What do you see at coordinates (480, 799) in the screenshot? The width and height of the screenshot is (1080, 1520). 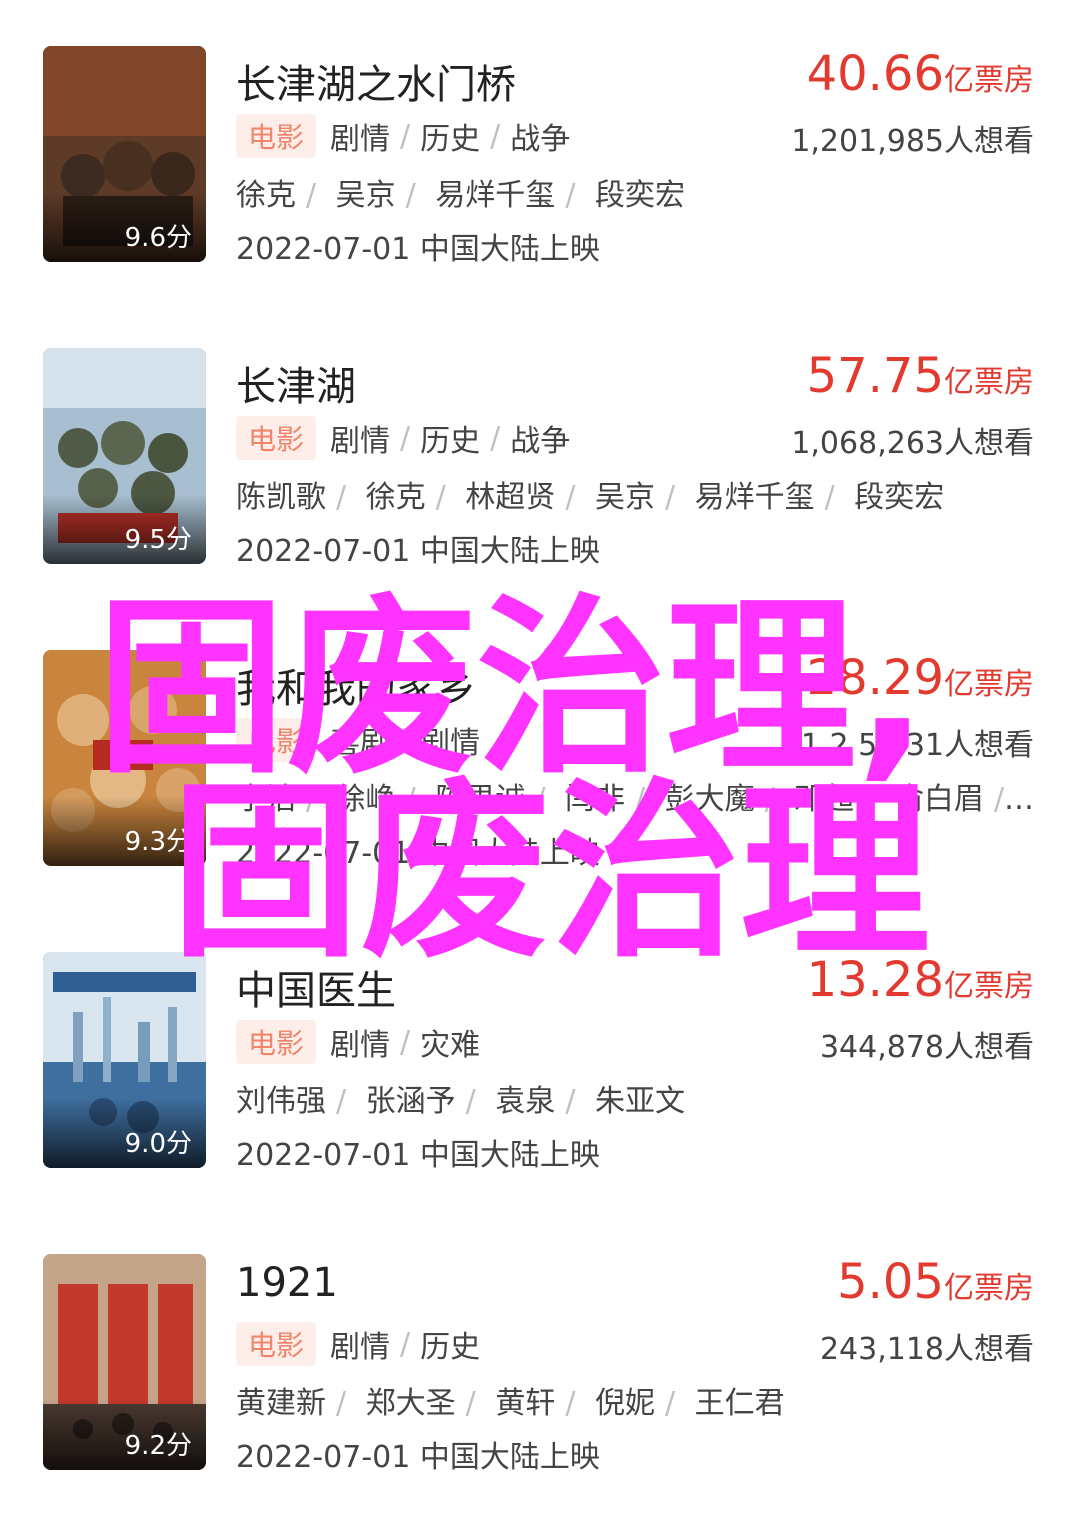 I see `cast-member: 陈思诚` at bounding box center [480, 799].